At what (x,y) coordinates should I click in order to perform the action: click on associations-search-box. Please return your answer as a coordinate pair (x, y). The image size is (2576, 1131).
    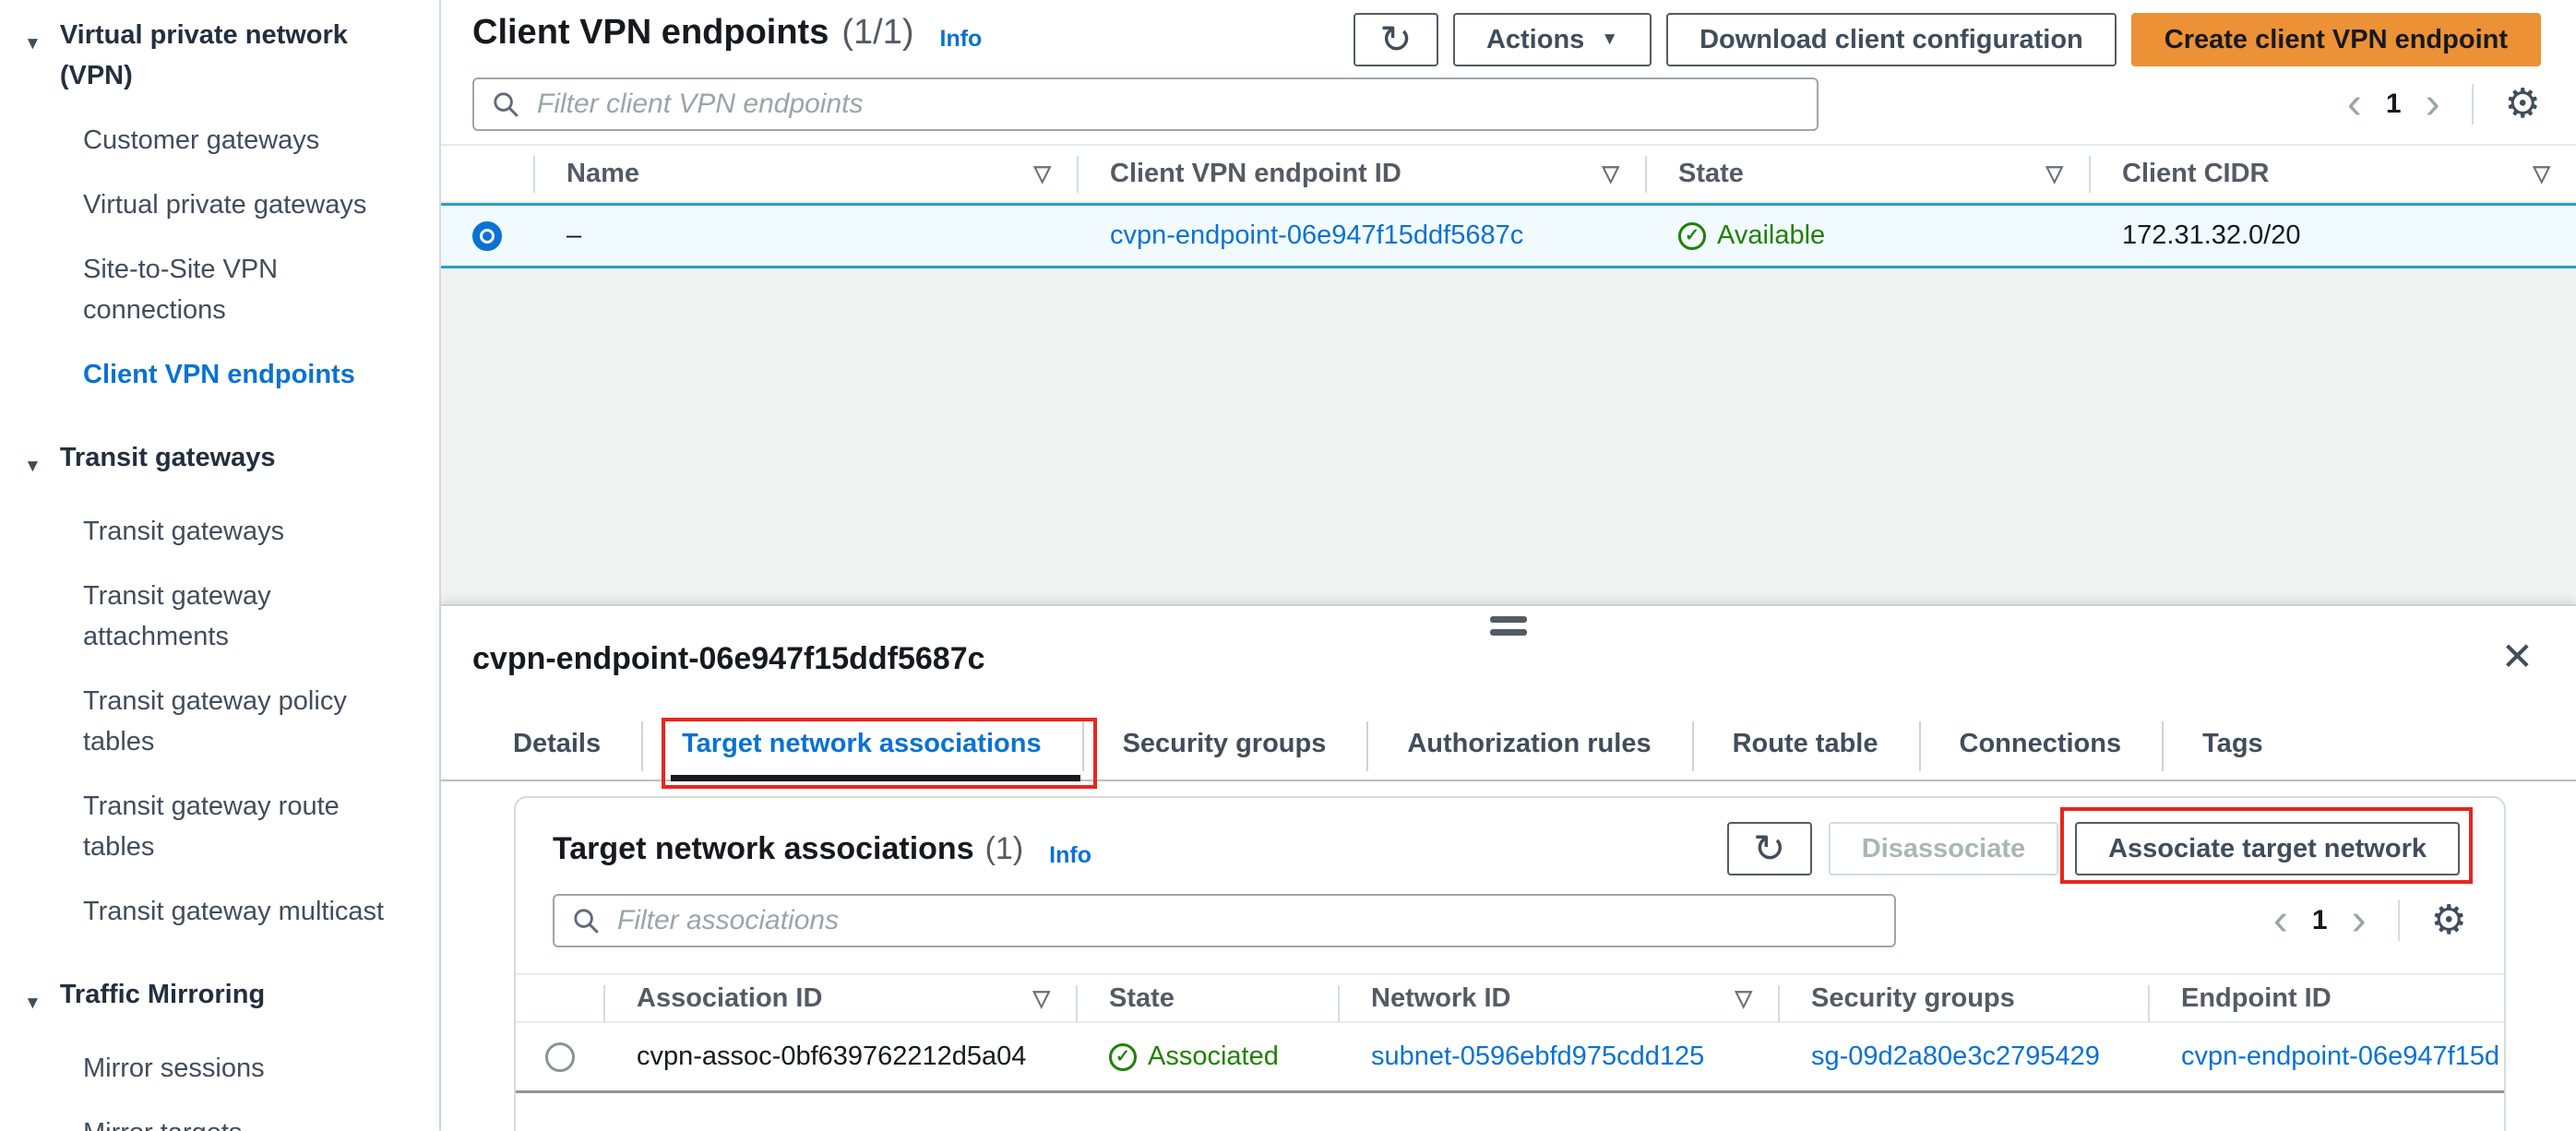
    Looking at the image, I should click on (1224, 920).